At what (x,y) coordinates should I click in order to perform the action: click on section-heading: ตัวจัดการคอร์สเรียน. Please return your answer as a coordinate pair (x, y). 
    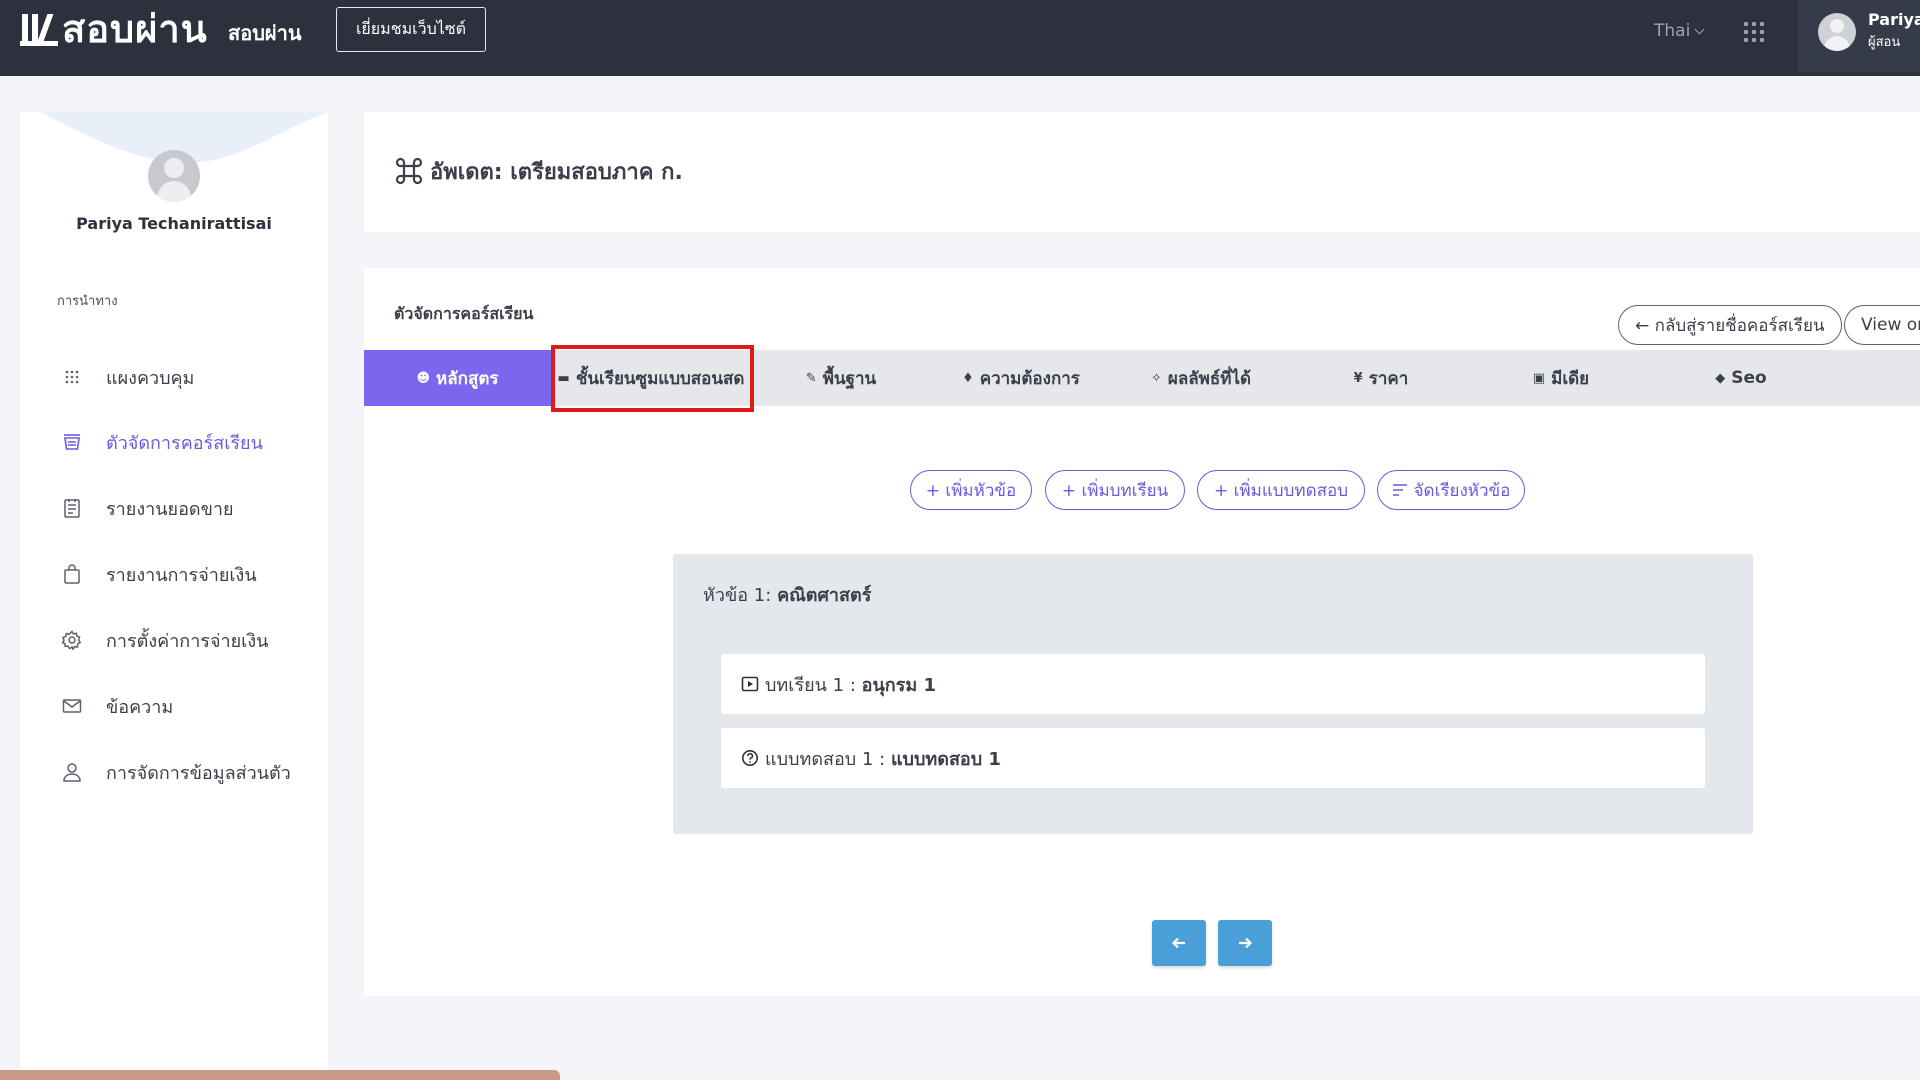
    Looking at the image, I should click on (464, 313).